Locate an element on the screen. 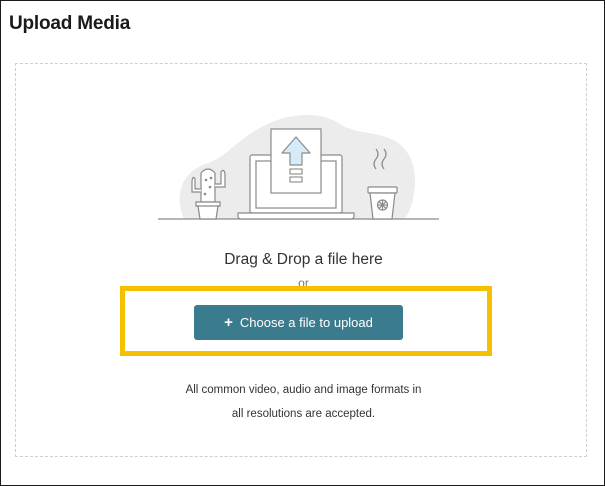 This screenshot has width=605, height=486. choose-file-button: + Choose a file to upload is located at coordinates (298, 322).